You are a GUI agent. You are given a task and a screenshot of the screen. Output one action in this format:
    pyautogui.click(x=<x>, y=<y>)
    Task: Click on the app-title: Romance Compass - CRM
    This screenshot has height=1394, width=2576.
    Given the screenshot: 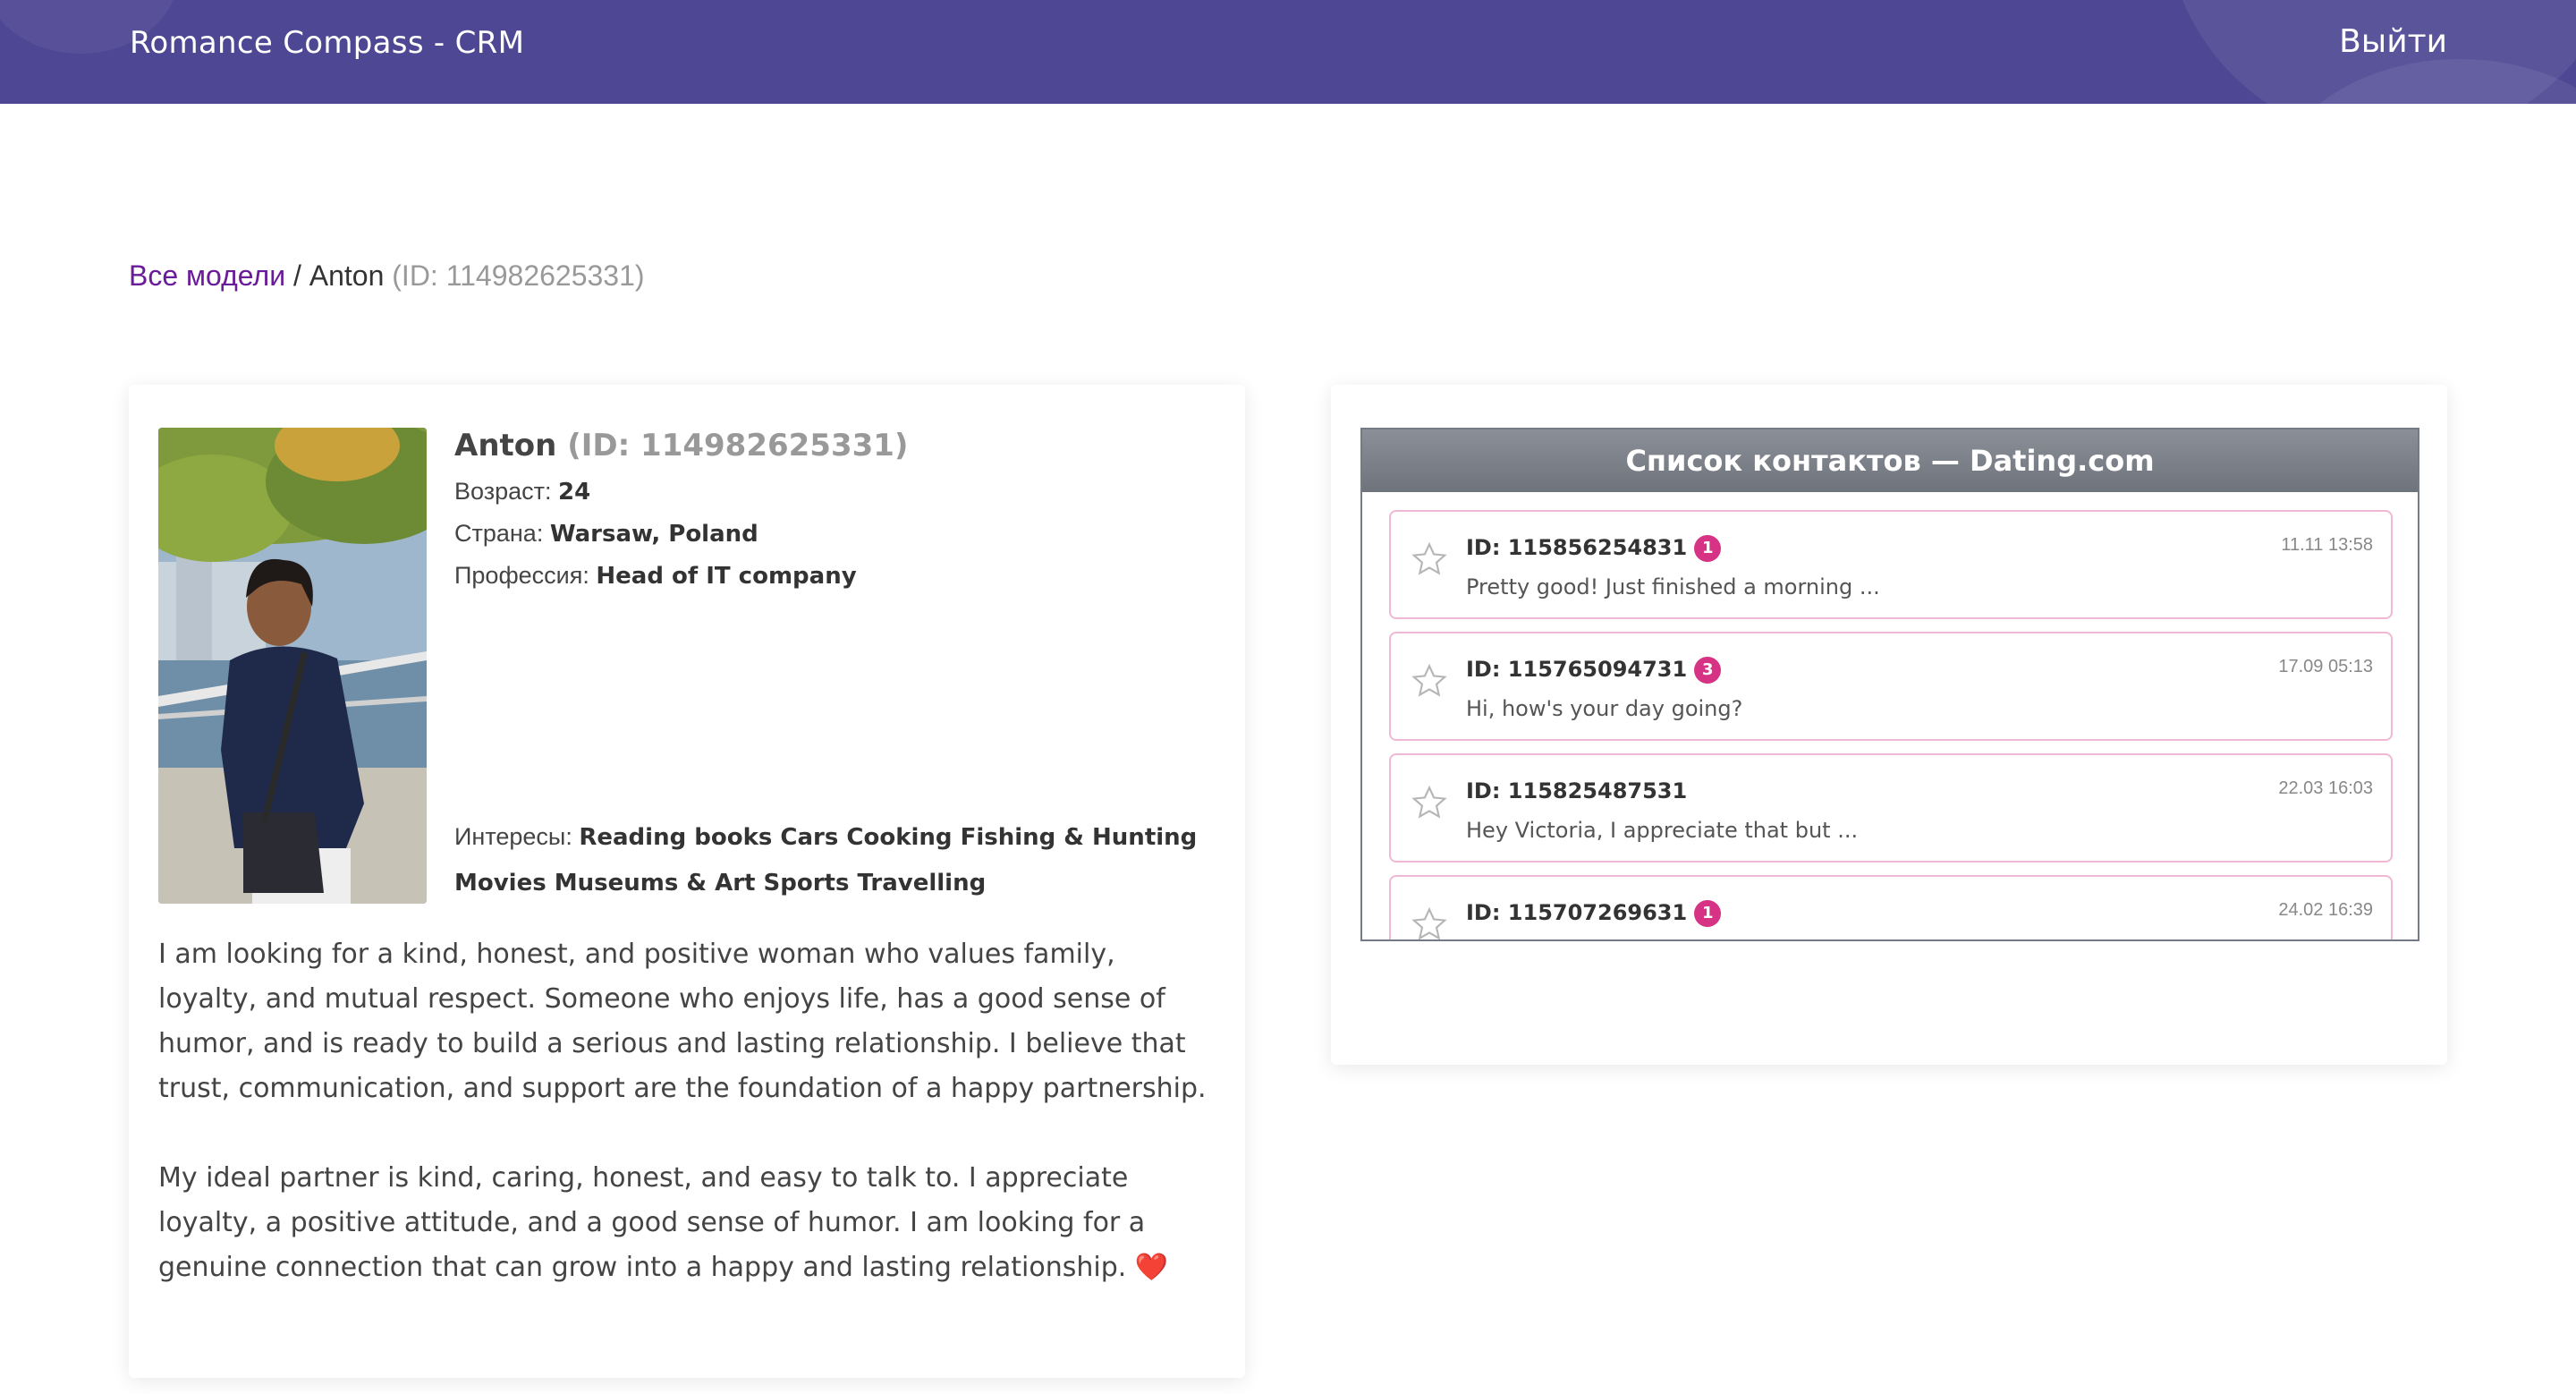 What is the action you would take?
    pyautogui.click(x=327, y=43)
    